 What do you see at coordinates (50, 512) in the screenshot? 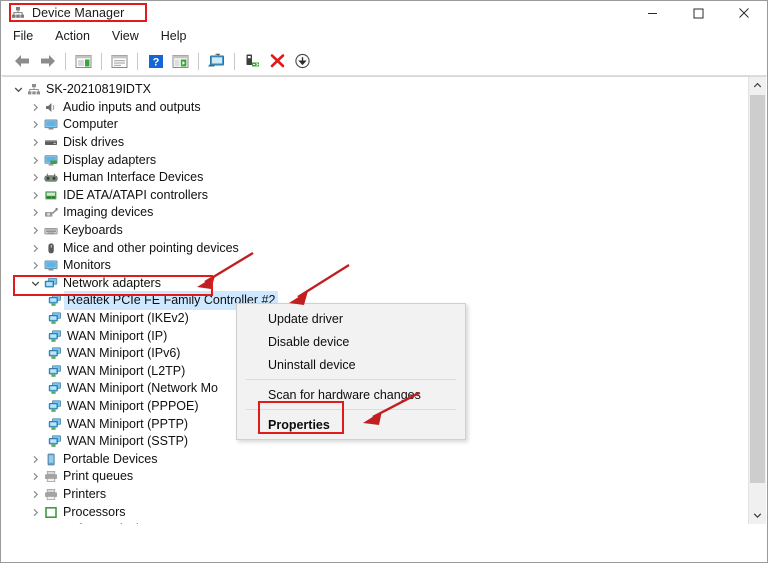
I see `processor-icon` at bounding box center [50, 512].